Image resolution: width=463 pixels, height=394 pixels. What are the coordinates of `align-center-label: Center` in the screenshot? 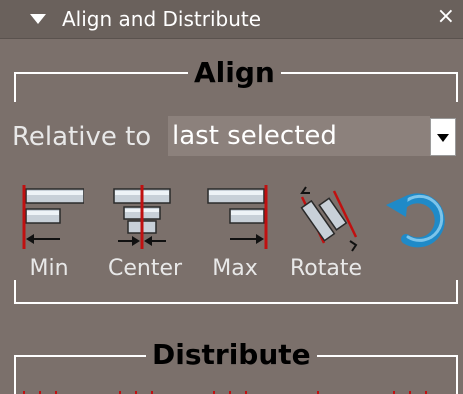 It's located at (145, 268).